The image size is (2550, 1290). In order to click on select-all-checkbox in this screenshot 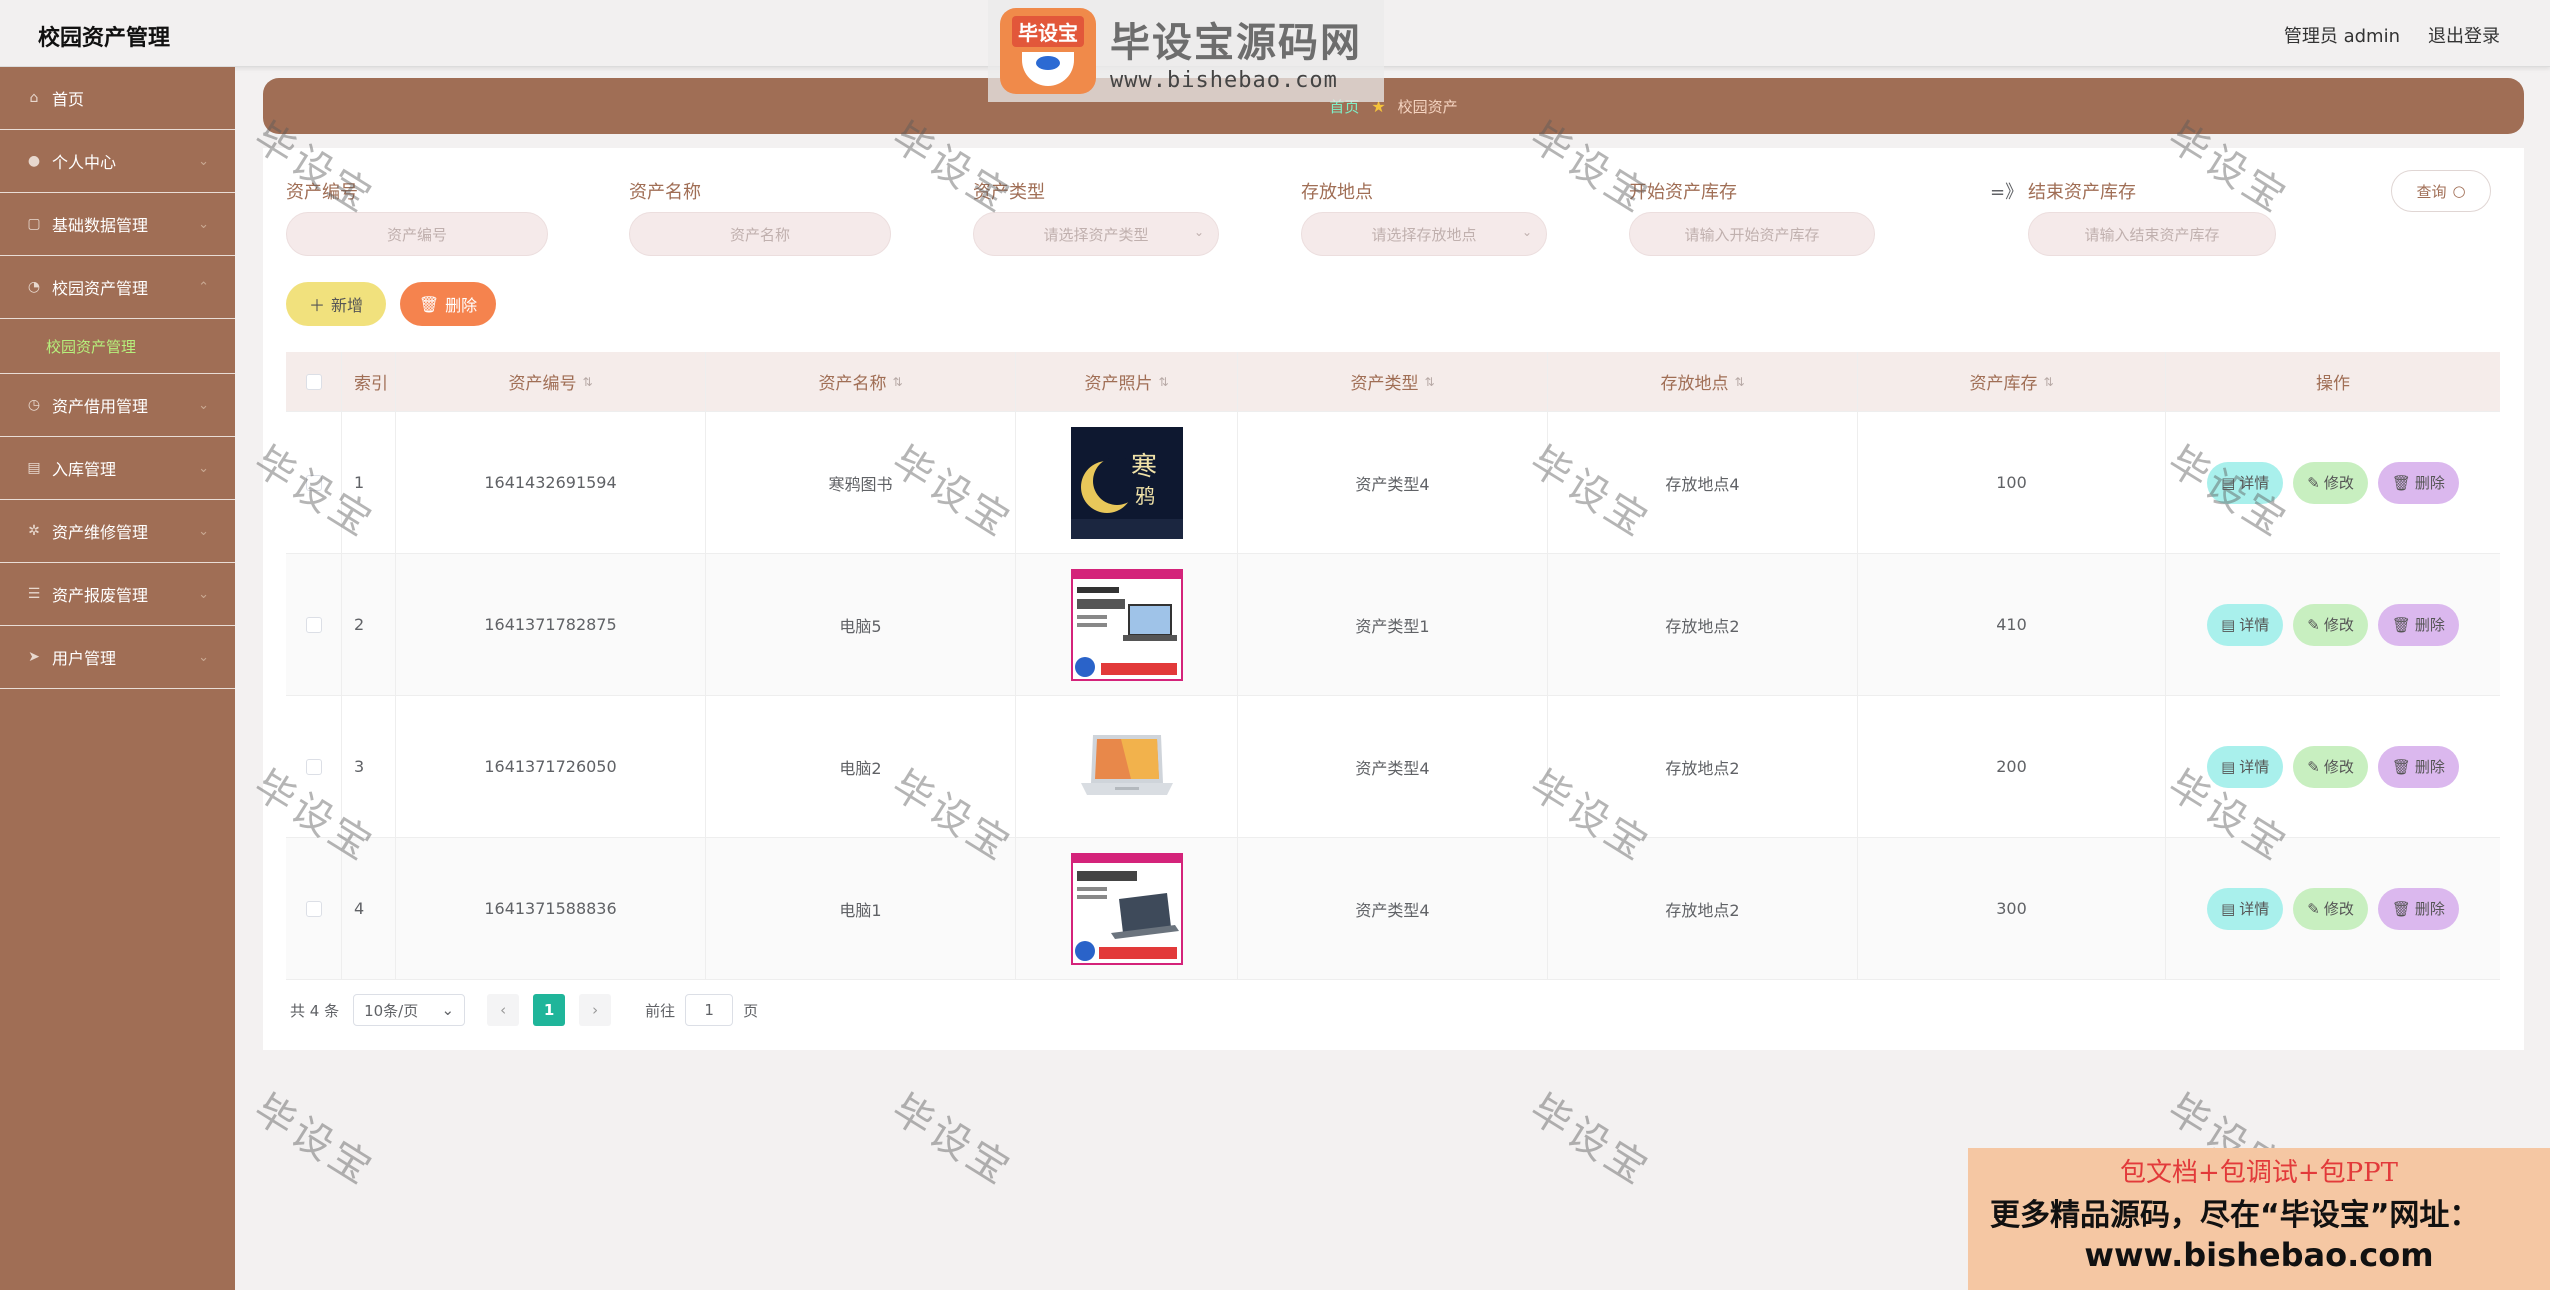, I will do `click(313, 381)`.